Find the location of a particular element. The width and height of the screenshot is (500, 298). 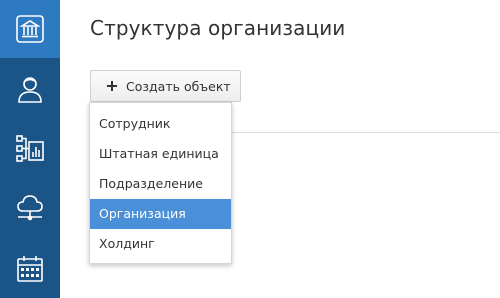

org-chart-icon is located at coordinates (30, 148).